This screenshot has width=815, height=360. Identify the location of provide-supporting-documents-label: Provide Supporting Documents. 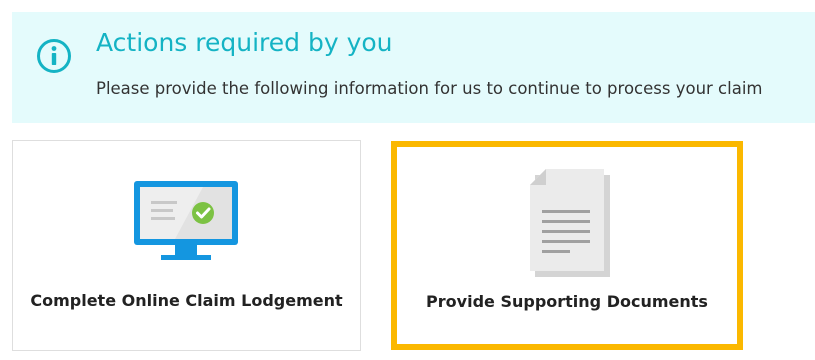
(567, 301).